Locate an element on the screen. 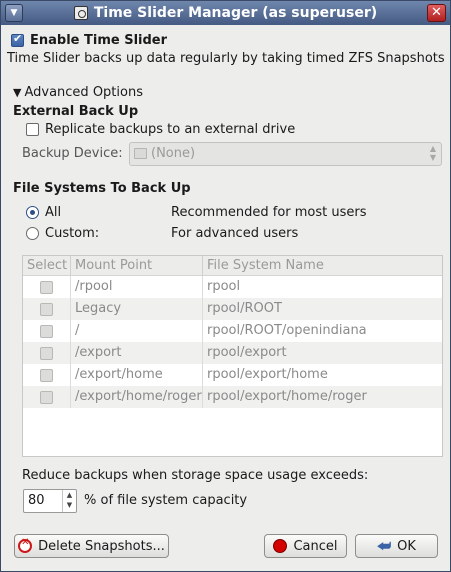 The height and width of the screenshot is (572, 451). advanced-options-expander: ▼ Advanced Options is located at coordinates (78, 92).